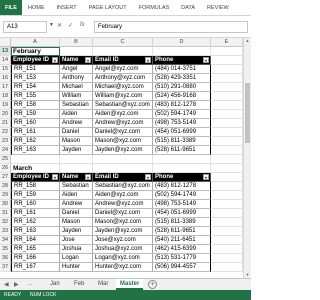  I want to click on row-header: 37, so click(5, 267).